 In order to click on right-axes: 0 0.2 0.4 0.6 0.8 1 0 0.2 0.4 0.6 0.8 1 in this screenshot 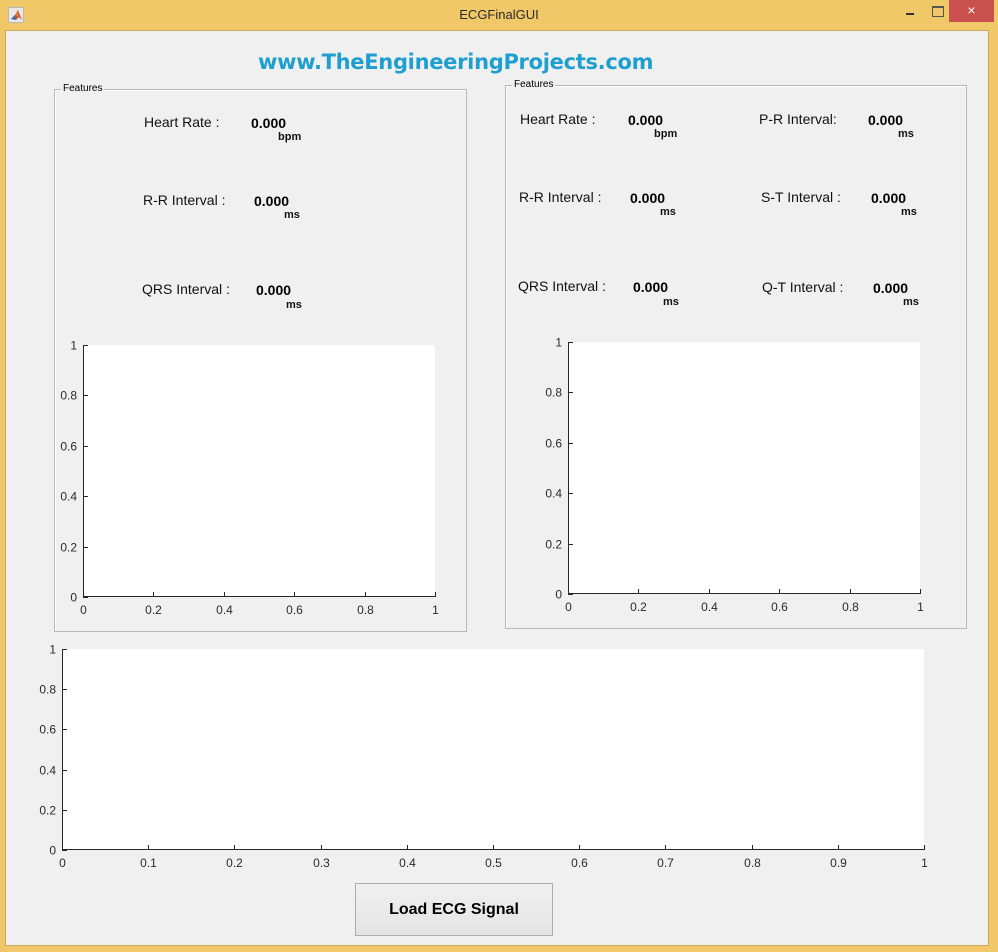, I will do `click(734, 475)`.